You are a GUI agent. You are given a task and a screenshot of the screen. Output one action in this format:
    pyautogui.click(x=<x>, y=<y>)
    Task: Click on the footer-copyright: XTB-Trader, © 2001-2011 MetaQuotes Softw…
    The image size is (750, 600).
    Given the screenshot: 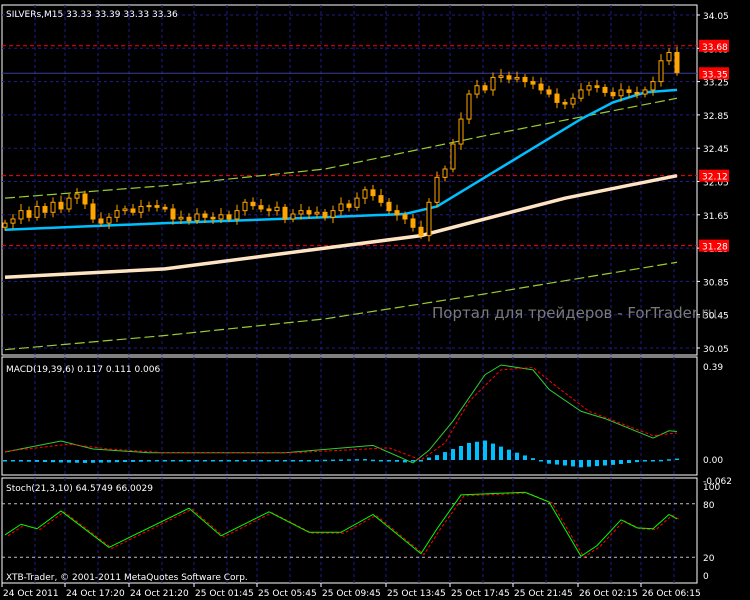 What is the action you would take?
    pyautogui.click(x=127, y=578)
    